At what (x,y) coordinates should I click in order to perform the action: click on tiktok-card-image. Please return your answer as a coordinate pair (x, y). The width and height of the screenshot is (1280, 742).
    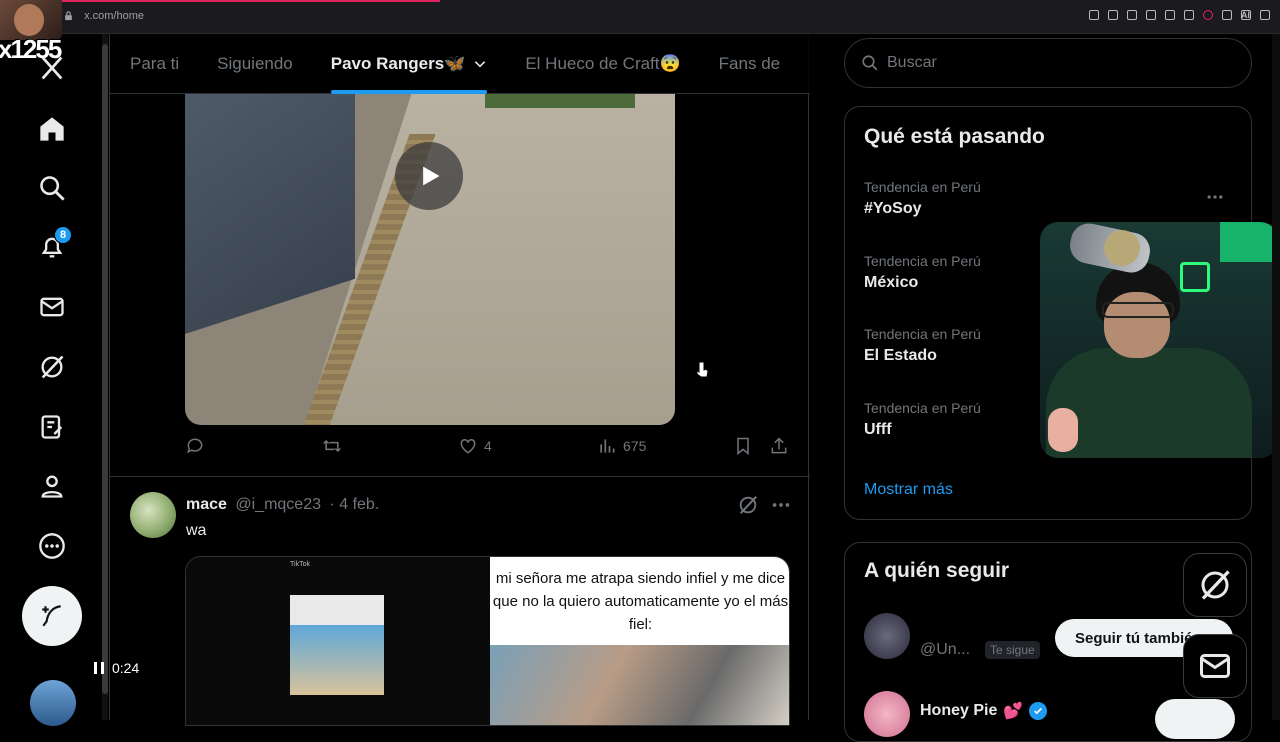
    Looking at the image, I should click on (337, 660).